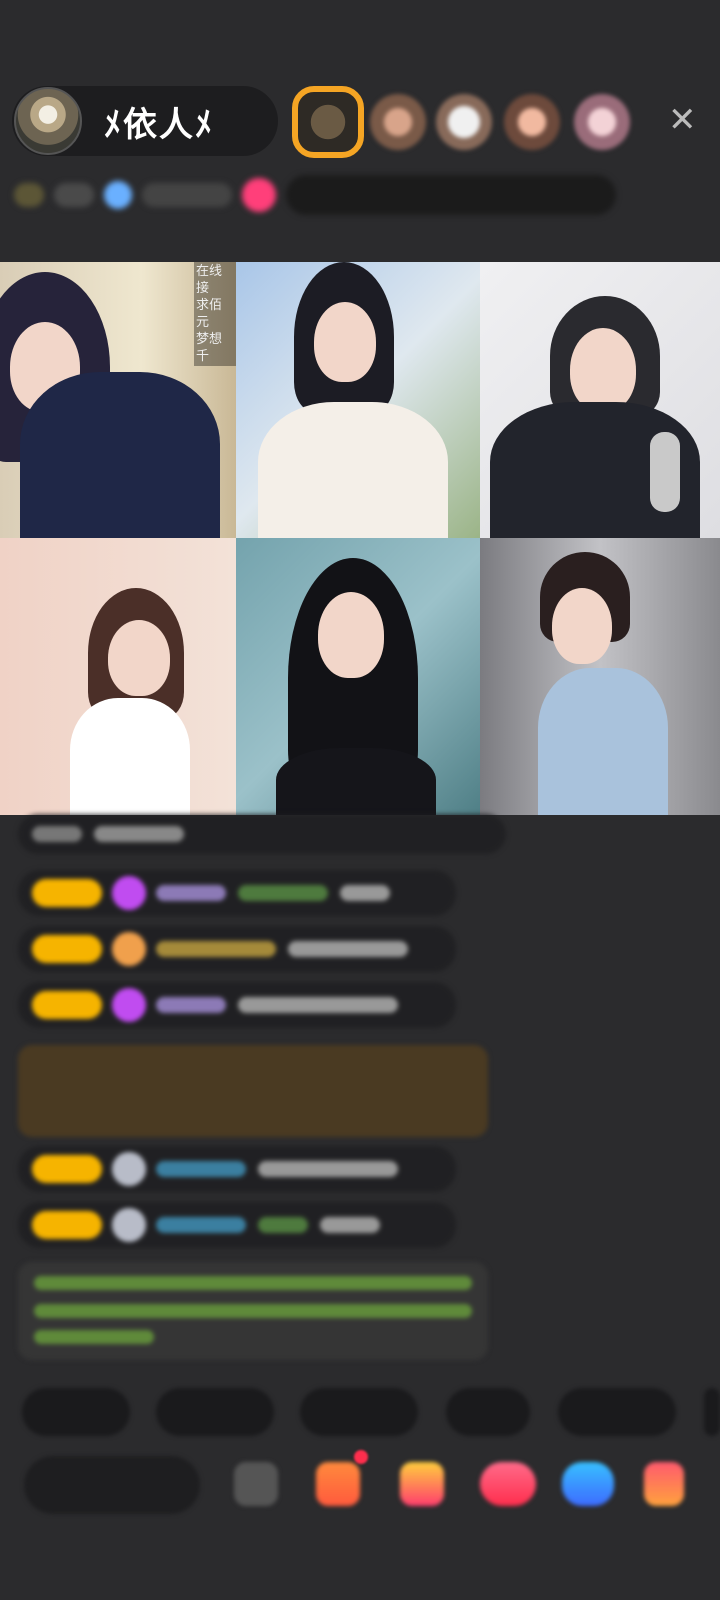 The height and width of the screenshot is (1600, 720). Describe the element at coordinates (159, 124) in the screenshot. I see `host-name: ﾒ依人ﾒ` at that location.